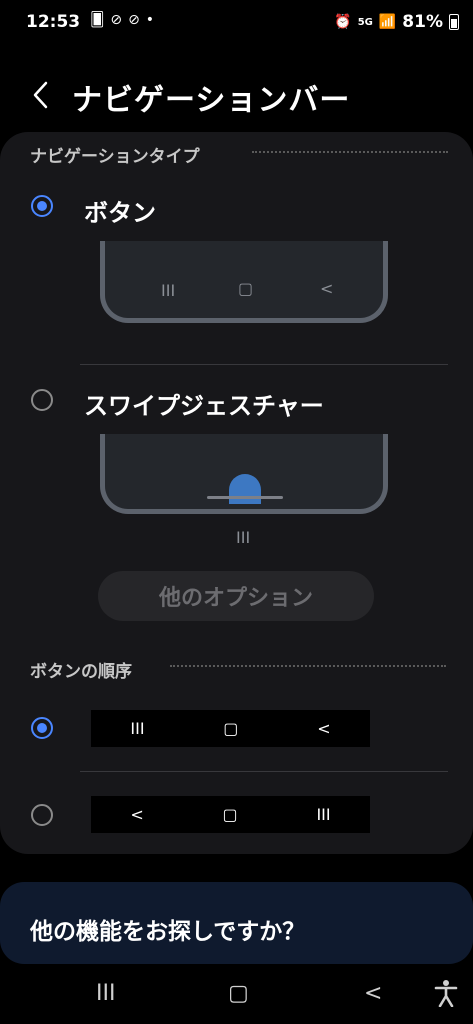  What do you see at coordinates (120, 213) in the screenshot?
I see `option-label: ボタン` at bounding box center [120, 213].